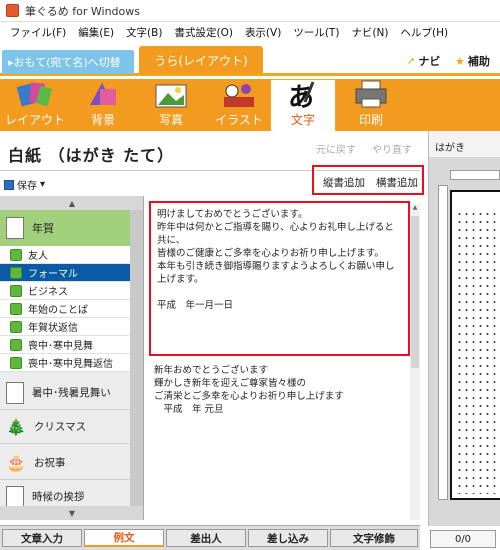 This screenshot has width=500, height=550. What do you see at coordinates (392, 148) in the screenshot?
I see `redo-button: やり直す` at bounding box center [392, 148].